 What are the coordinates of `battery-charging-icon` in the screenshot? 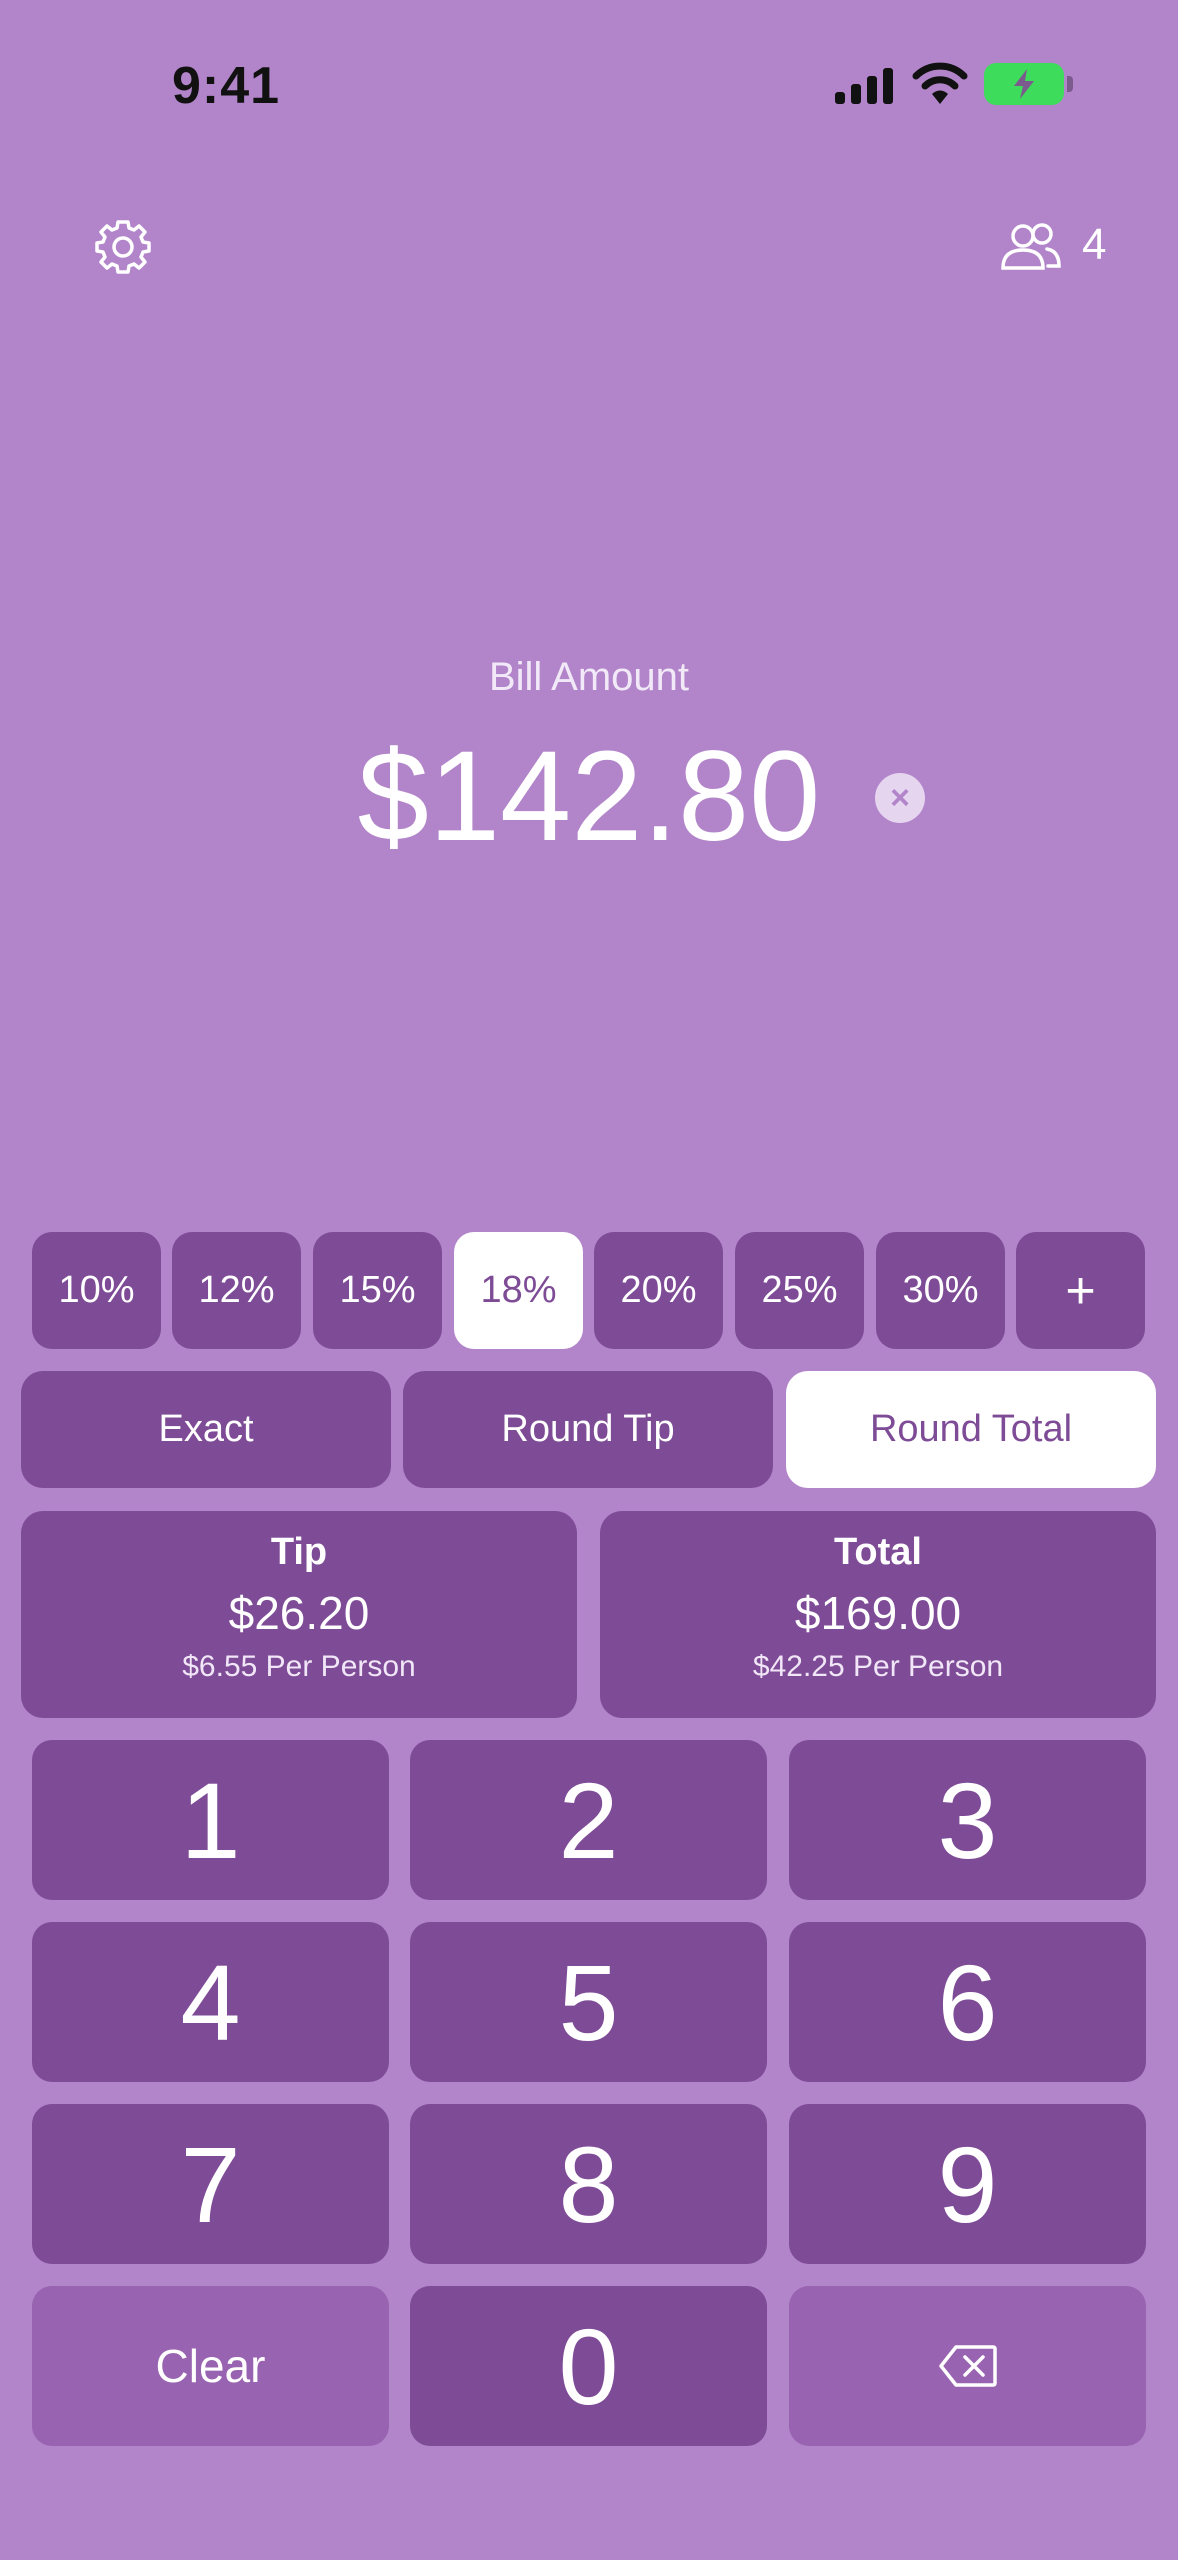 It's located at (1028, 84).